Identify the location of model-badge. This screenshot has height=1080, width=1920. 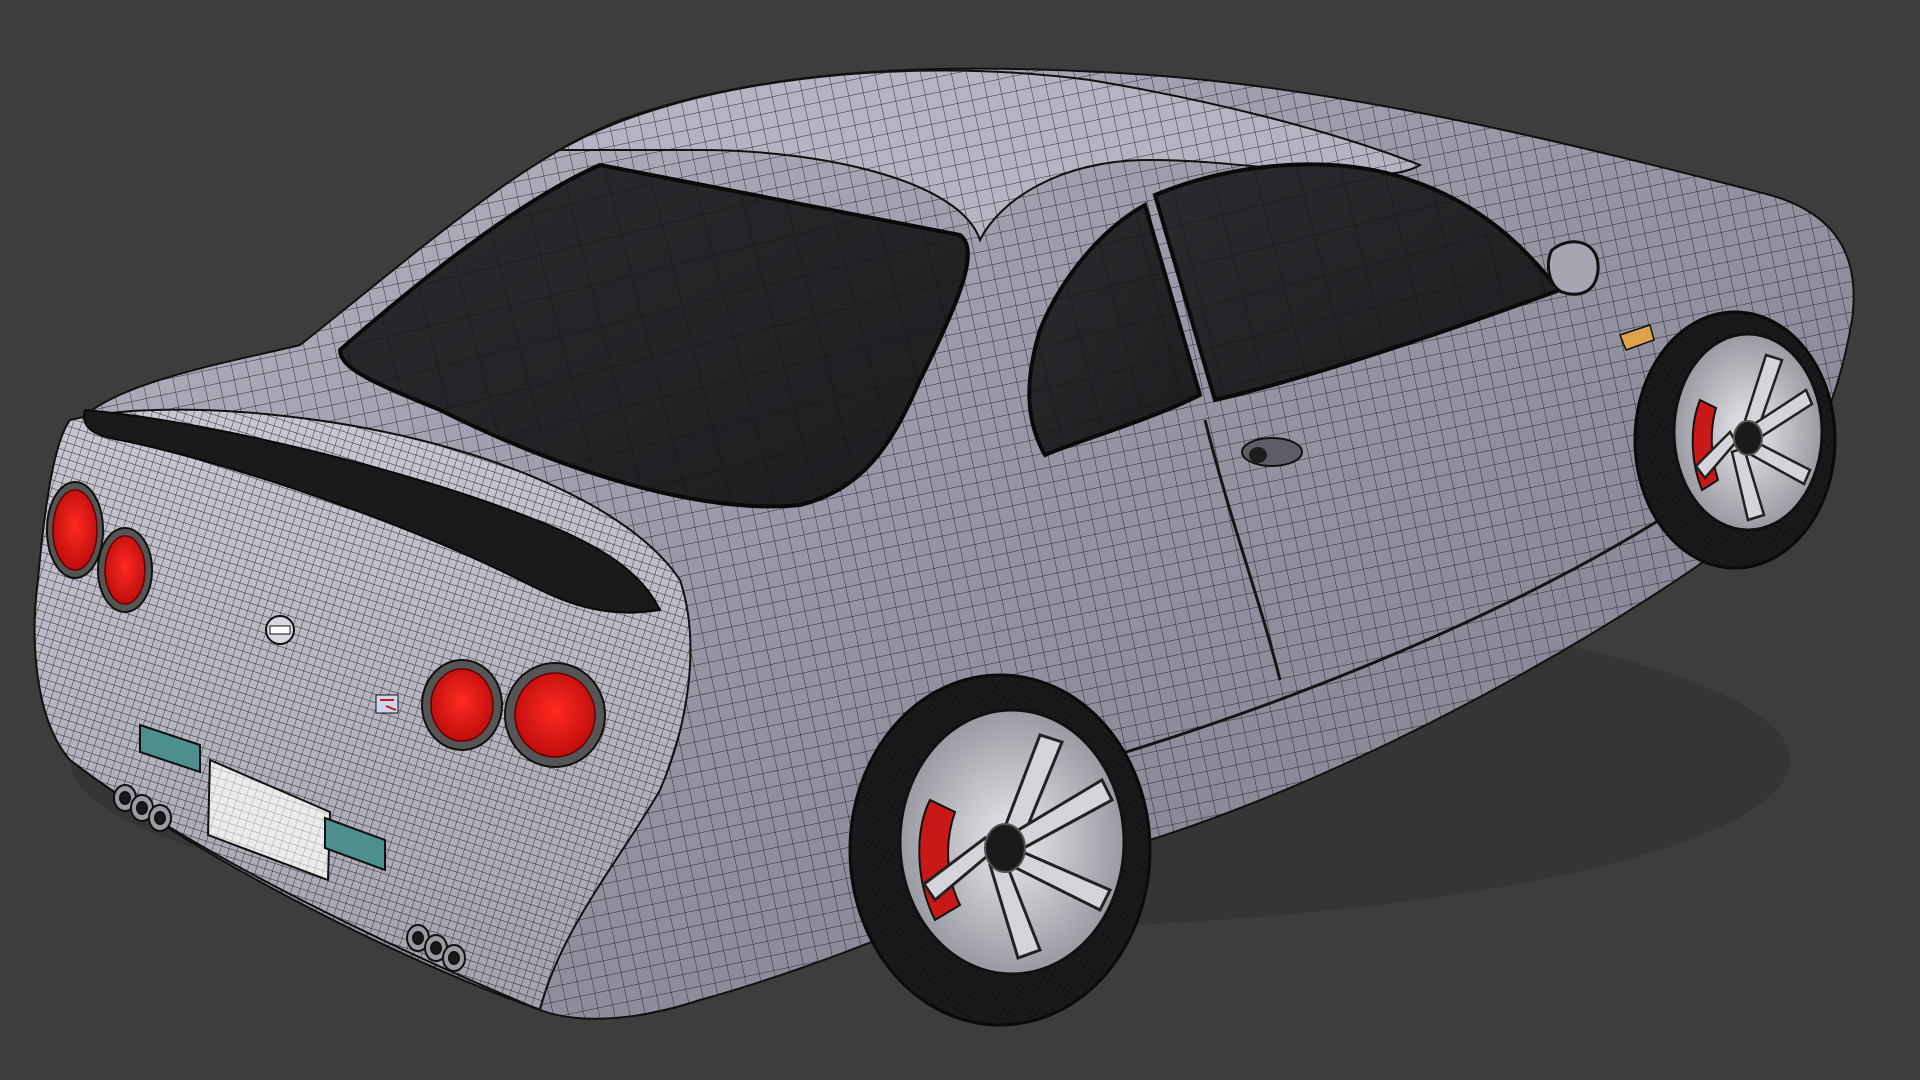
(387, 704).